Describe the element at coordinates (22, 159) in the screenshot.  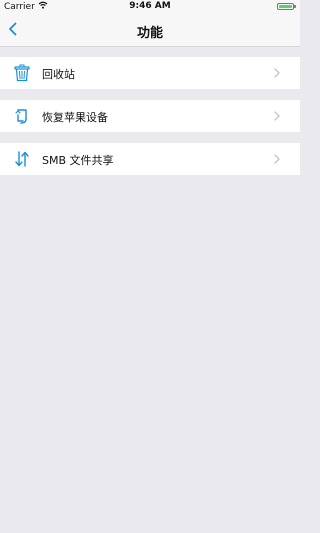
I see `transfer-arrows-icon` at that location.